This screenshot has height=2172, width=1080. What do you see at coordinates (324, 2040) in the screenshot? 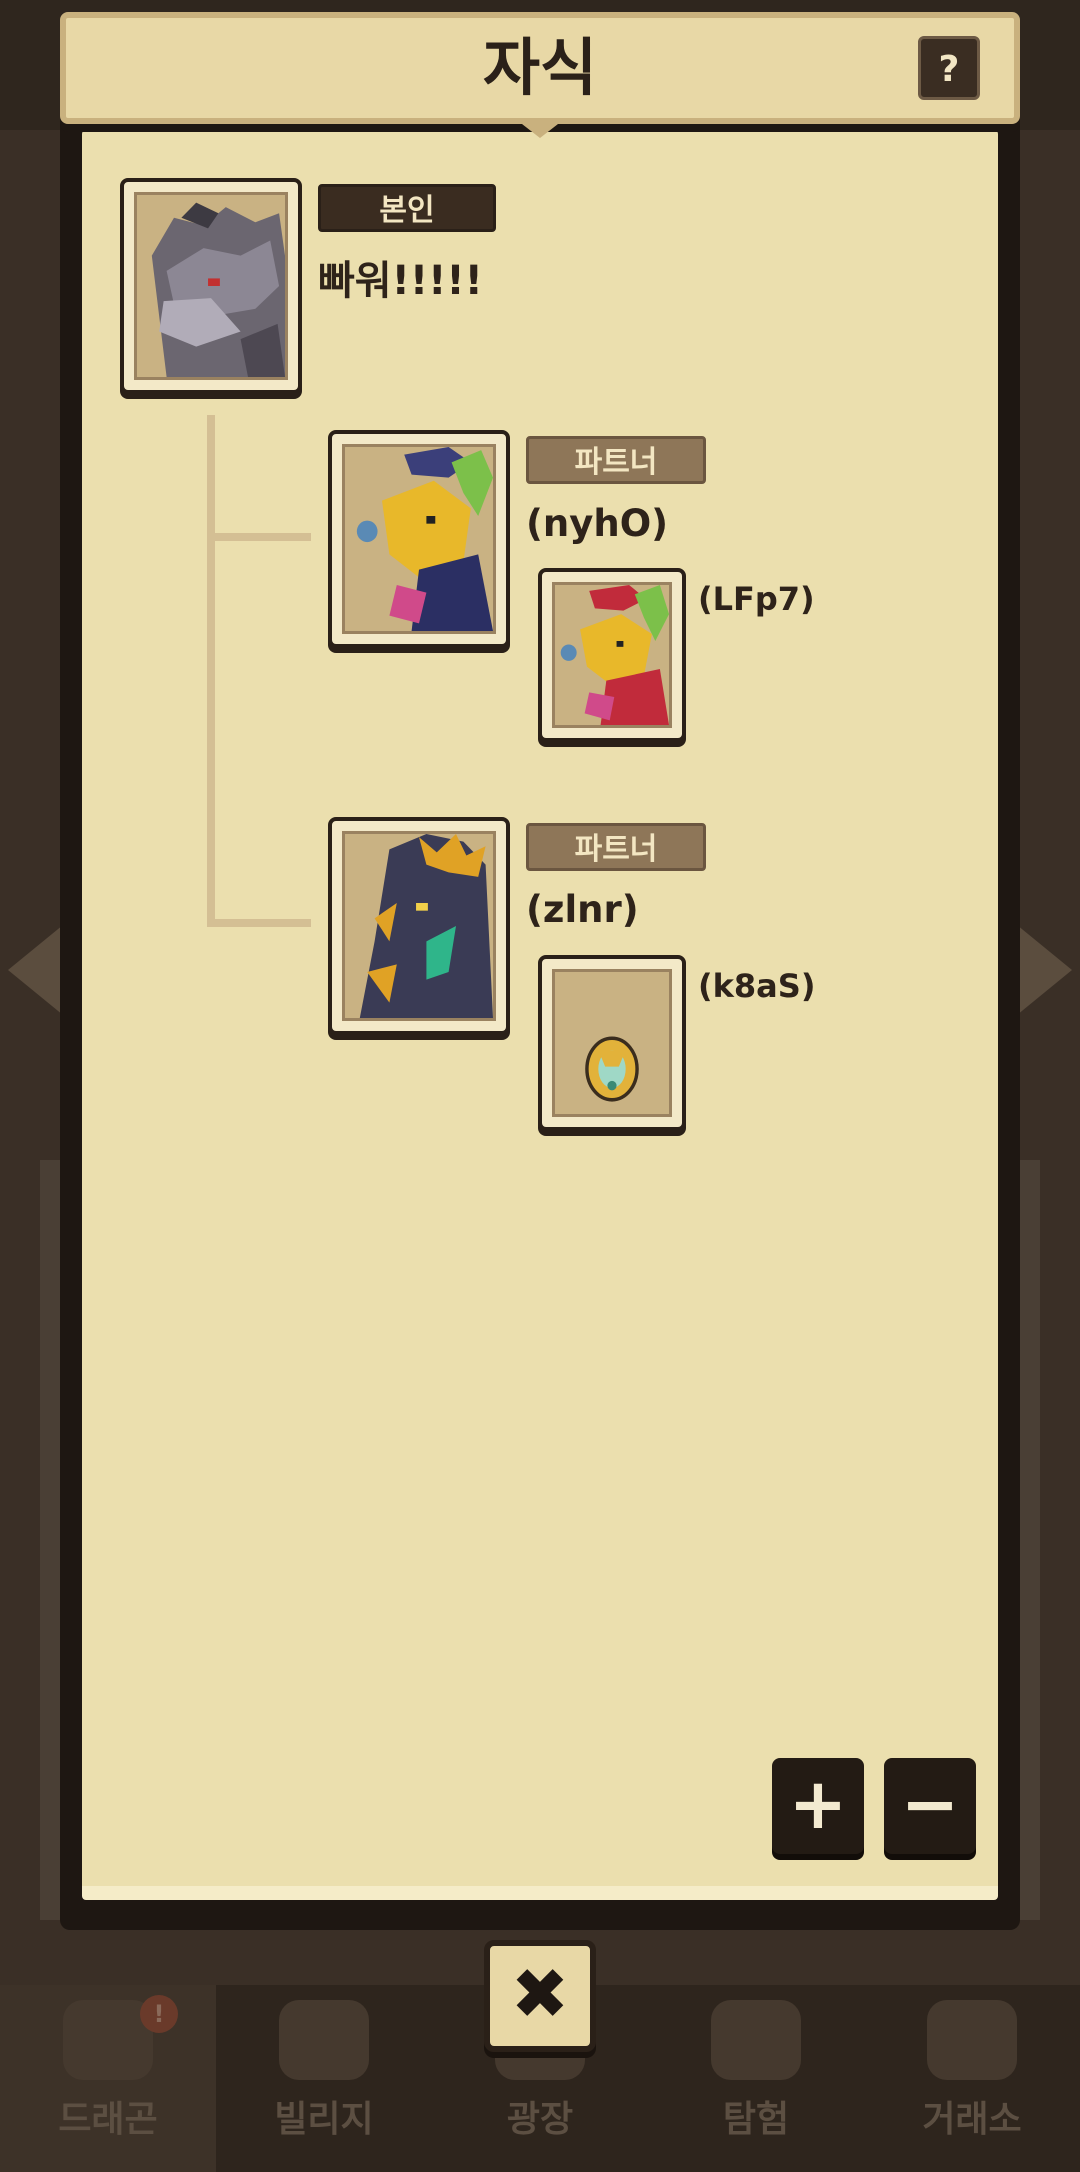
I see `village-icon` at bounding box center [324, 2040].